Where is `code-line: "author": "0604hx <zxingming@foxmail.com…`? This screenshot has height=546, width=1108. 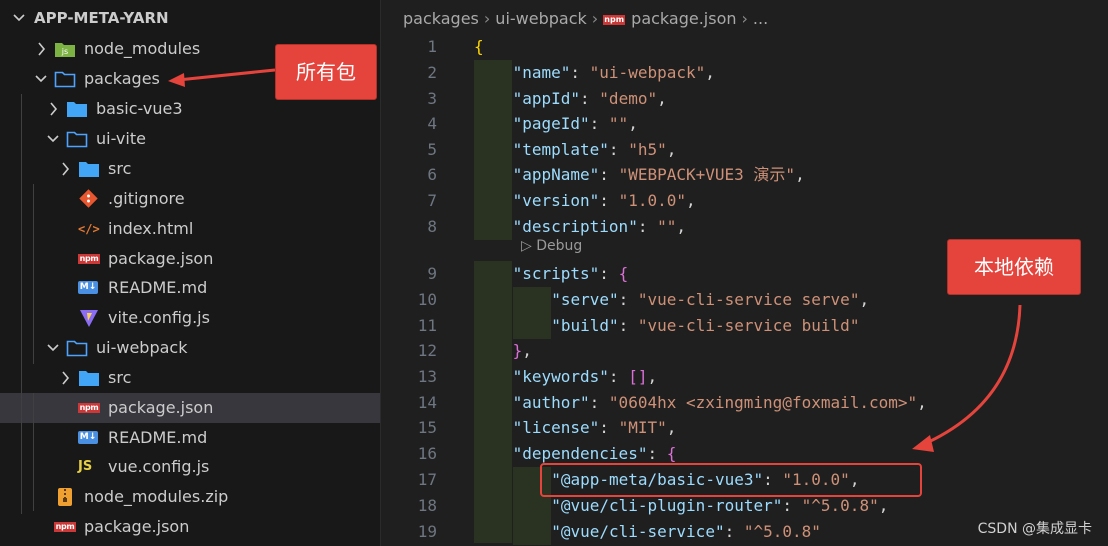 code-line: "author": "0604hx <zxingming@foxmail.com… is located at coordinates (720, 403).